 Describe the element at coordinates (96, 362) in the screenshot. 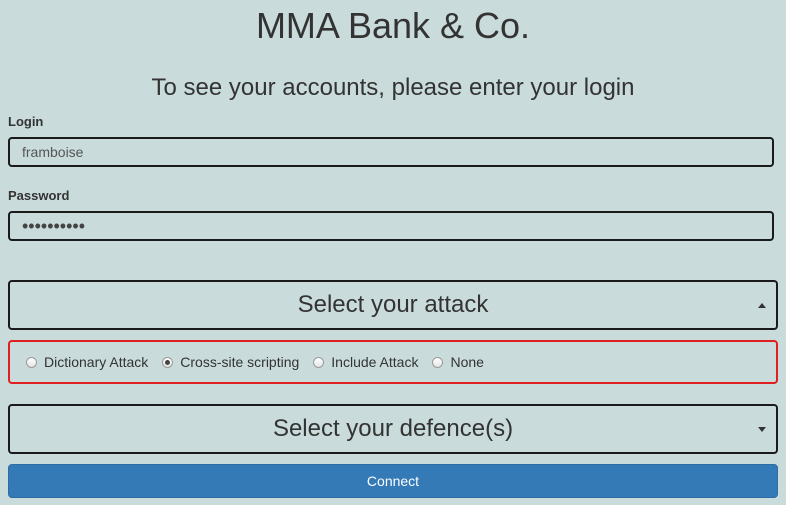

I see `radio-label: Dictionary Attack` at that location.